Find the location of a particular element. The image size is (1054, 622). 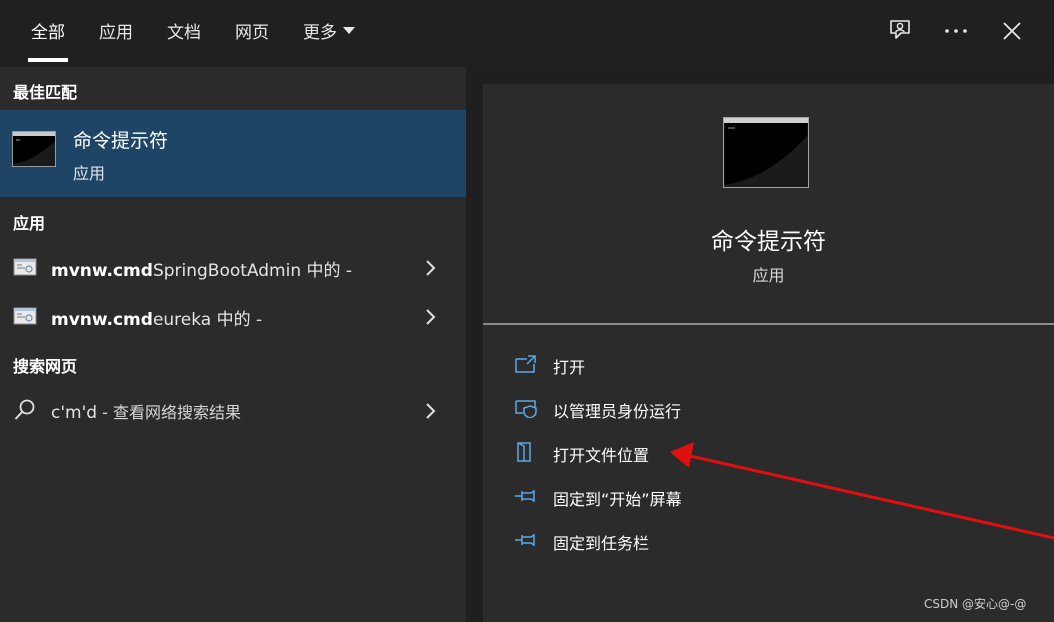

list-item: mvnw.cmdSpringBootAdmin 中的 - is located at coordinates (233, 267).